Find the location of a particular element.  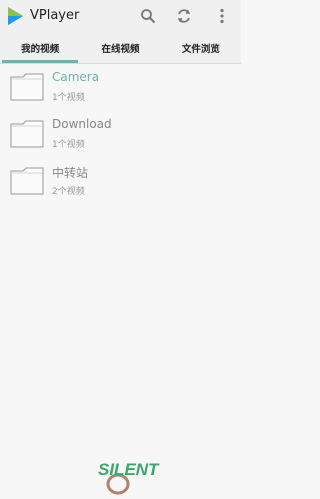

watermark-logo: SILENT is located at coordinates (129, 477).